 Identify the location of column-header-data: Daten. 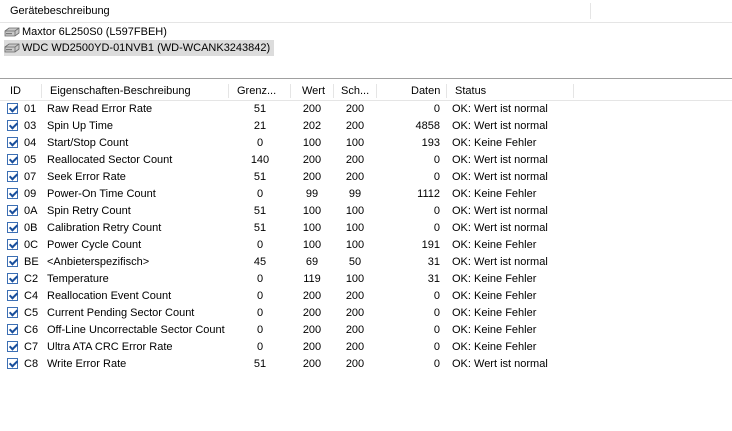
(425, 91).